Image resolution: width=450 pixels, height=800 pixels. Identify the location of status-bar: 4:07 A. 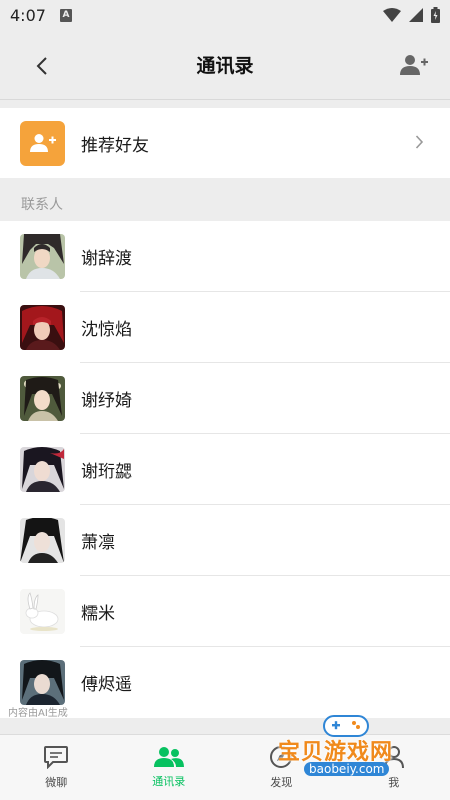
(225, 15).